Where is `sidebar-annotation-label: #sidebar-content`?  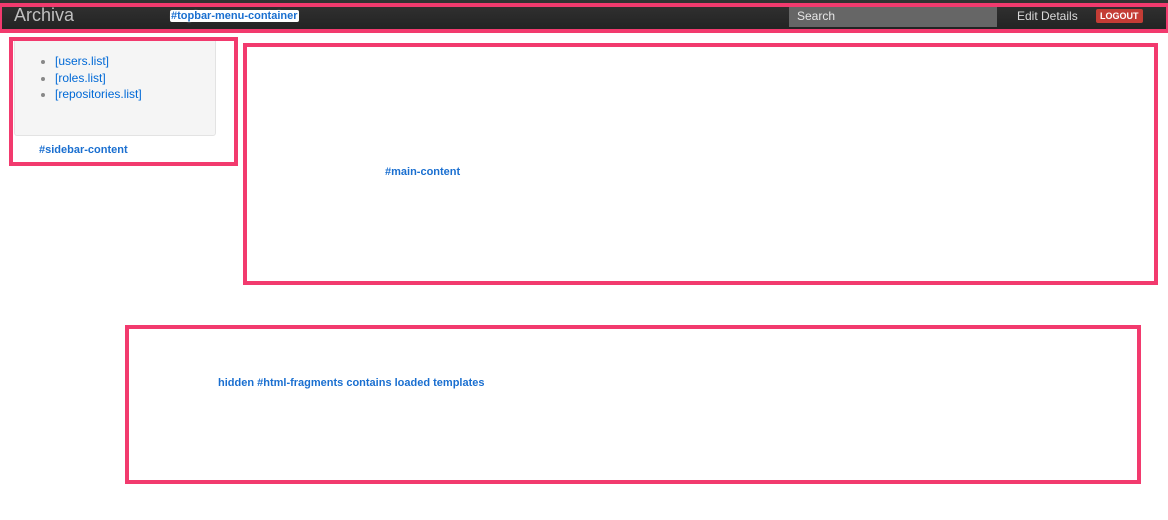 sidebar-annotation-label: #sidebar-content is located at coordinates (83, 150).